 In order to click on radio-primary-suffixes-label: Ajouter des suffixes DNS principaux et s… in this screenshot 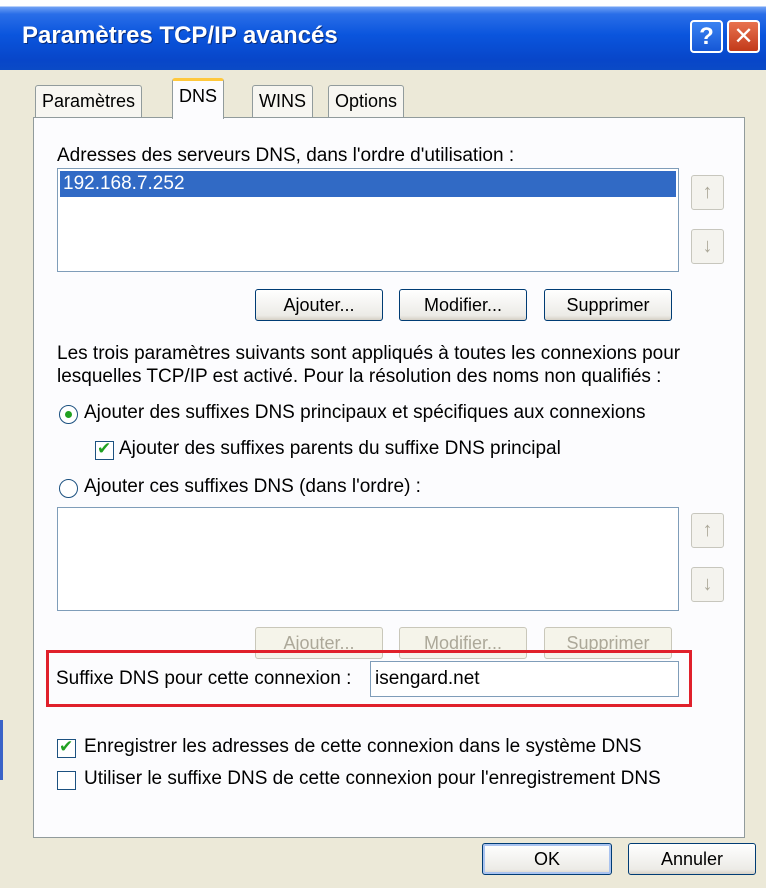, I will do `click(365, 412)`.